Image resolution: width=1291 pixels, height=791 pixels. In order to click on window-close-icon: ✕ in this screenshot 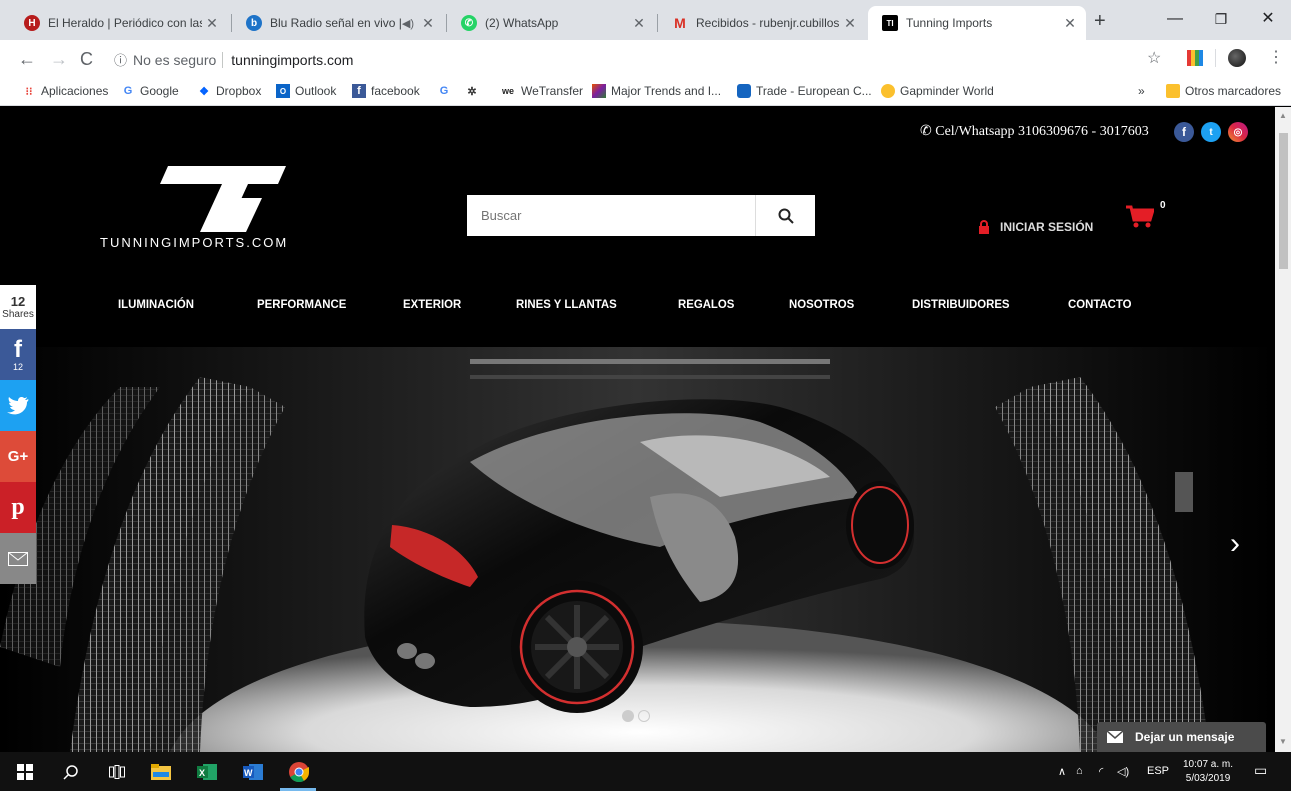, I will do `click(1268, 19)`.